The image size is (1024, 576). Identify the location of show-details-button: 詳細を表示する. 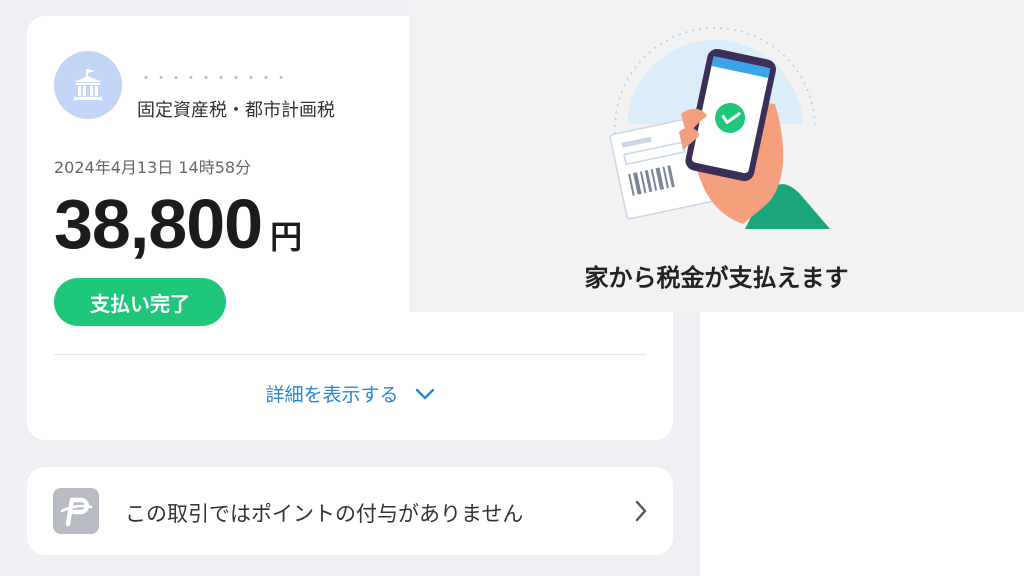
(350, 393).